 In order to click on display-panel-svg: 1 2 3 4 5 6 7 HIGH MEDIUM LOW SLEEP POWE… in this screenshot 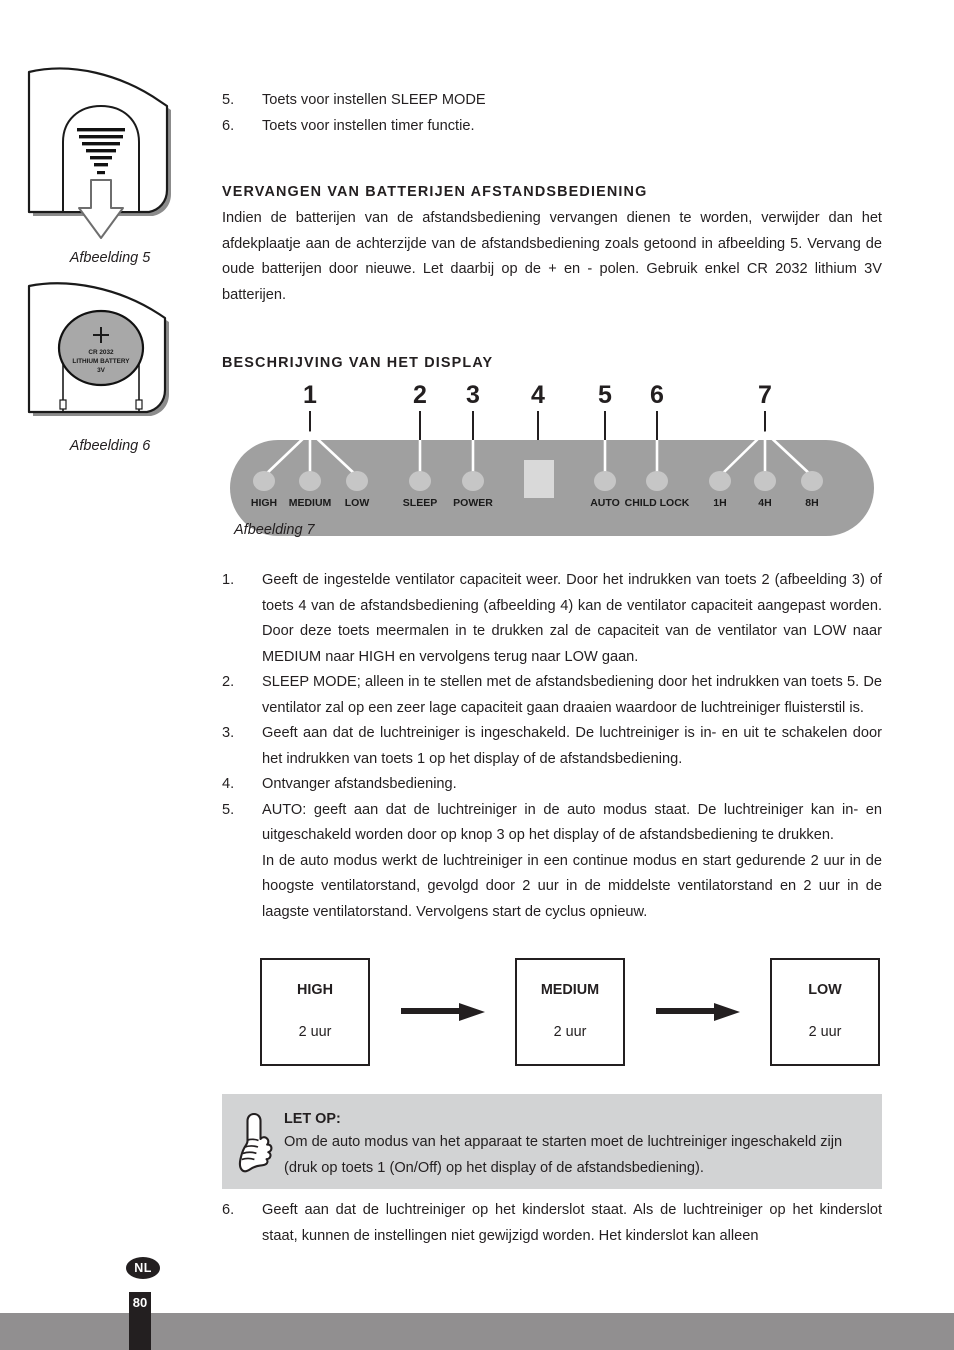, I will do `click(552, 458)`.